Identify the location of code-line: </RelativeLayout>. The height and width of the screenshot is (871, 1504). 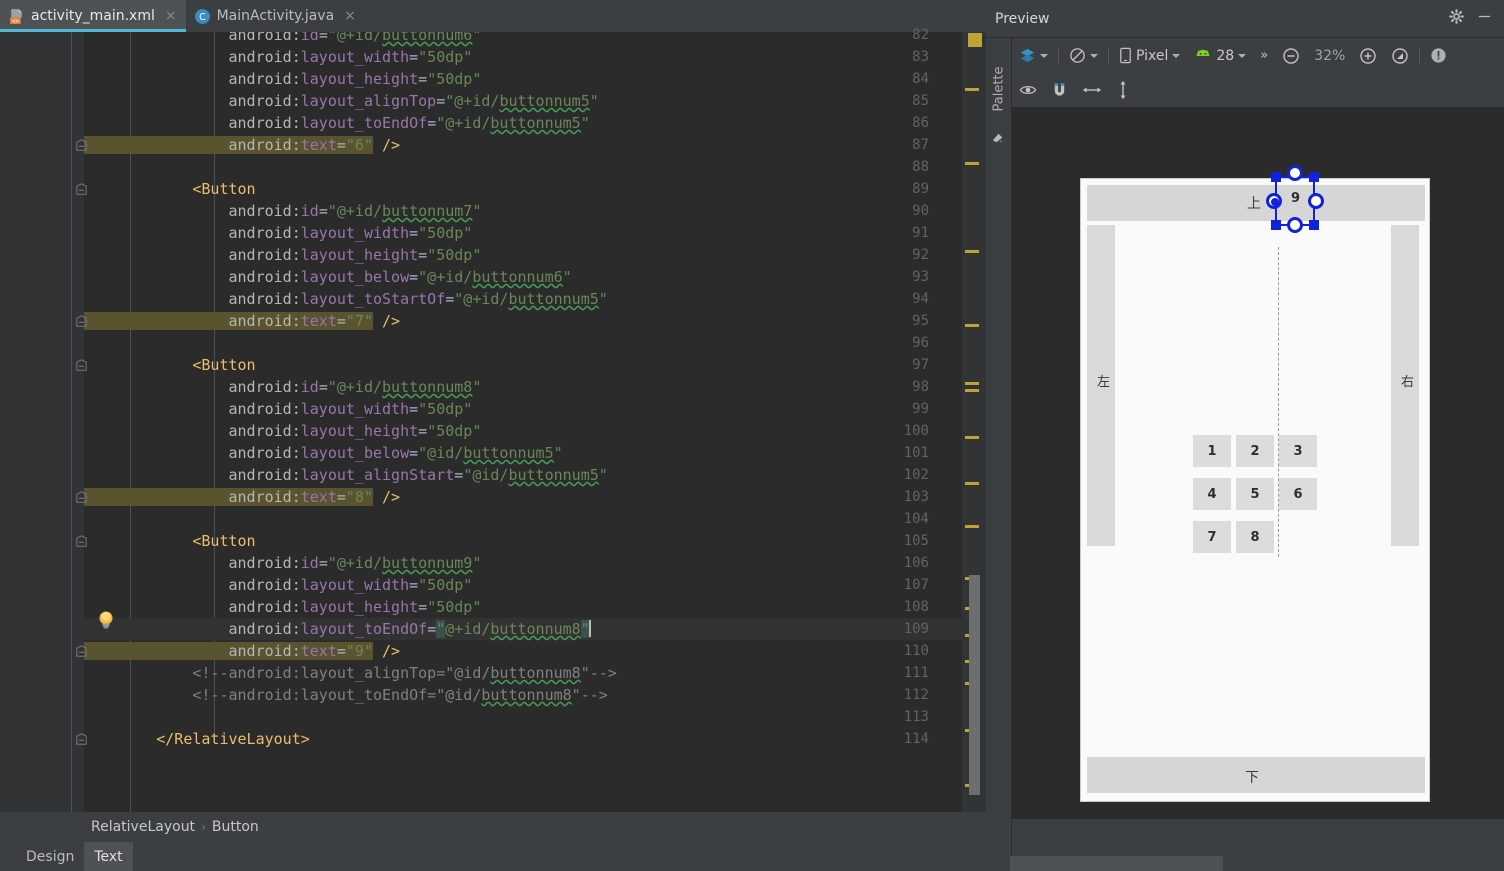
(197, 739).